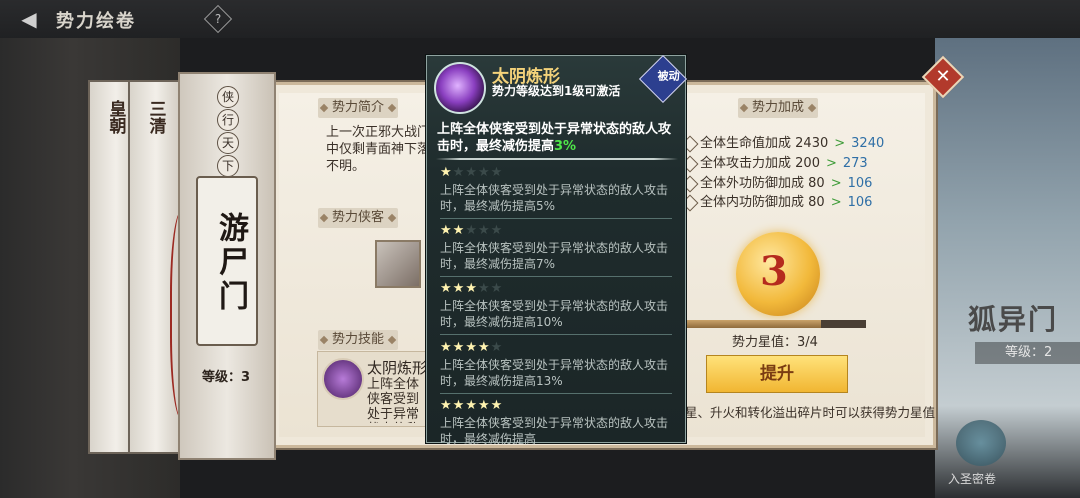 This screenshot has height=498, width=1080. Describe the element at coordinates (358, 108) in the screenshot. I see `intro-tag: 势力简介` at that location.